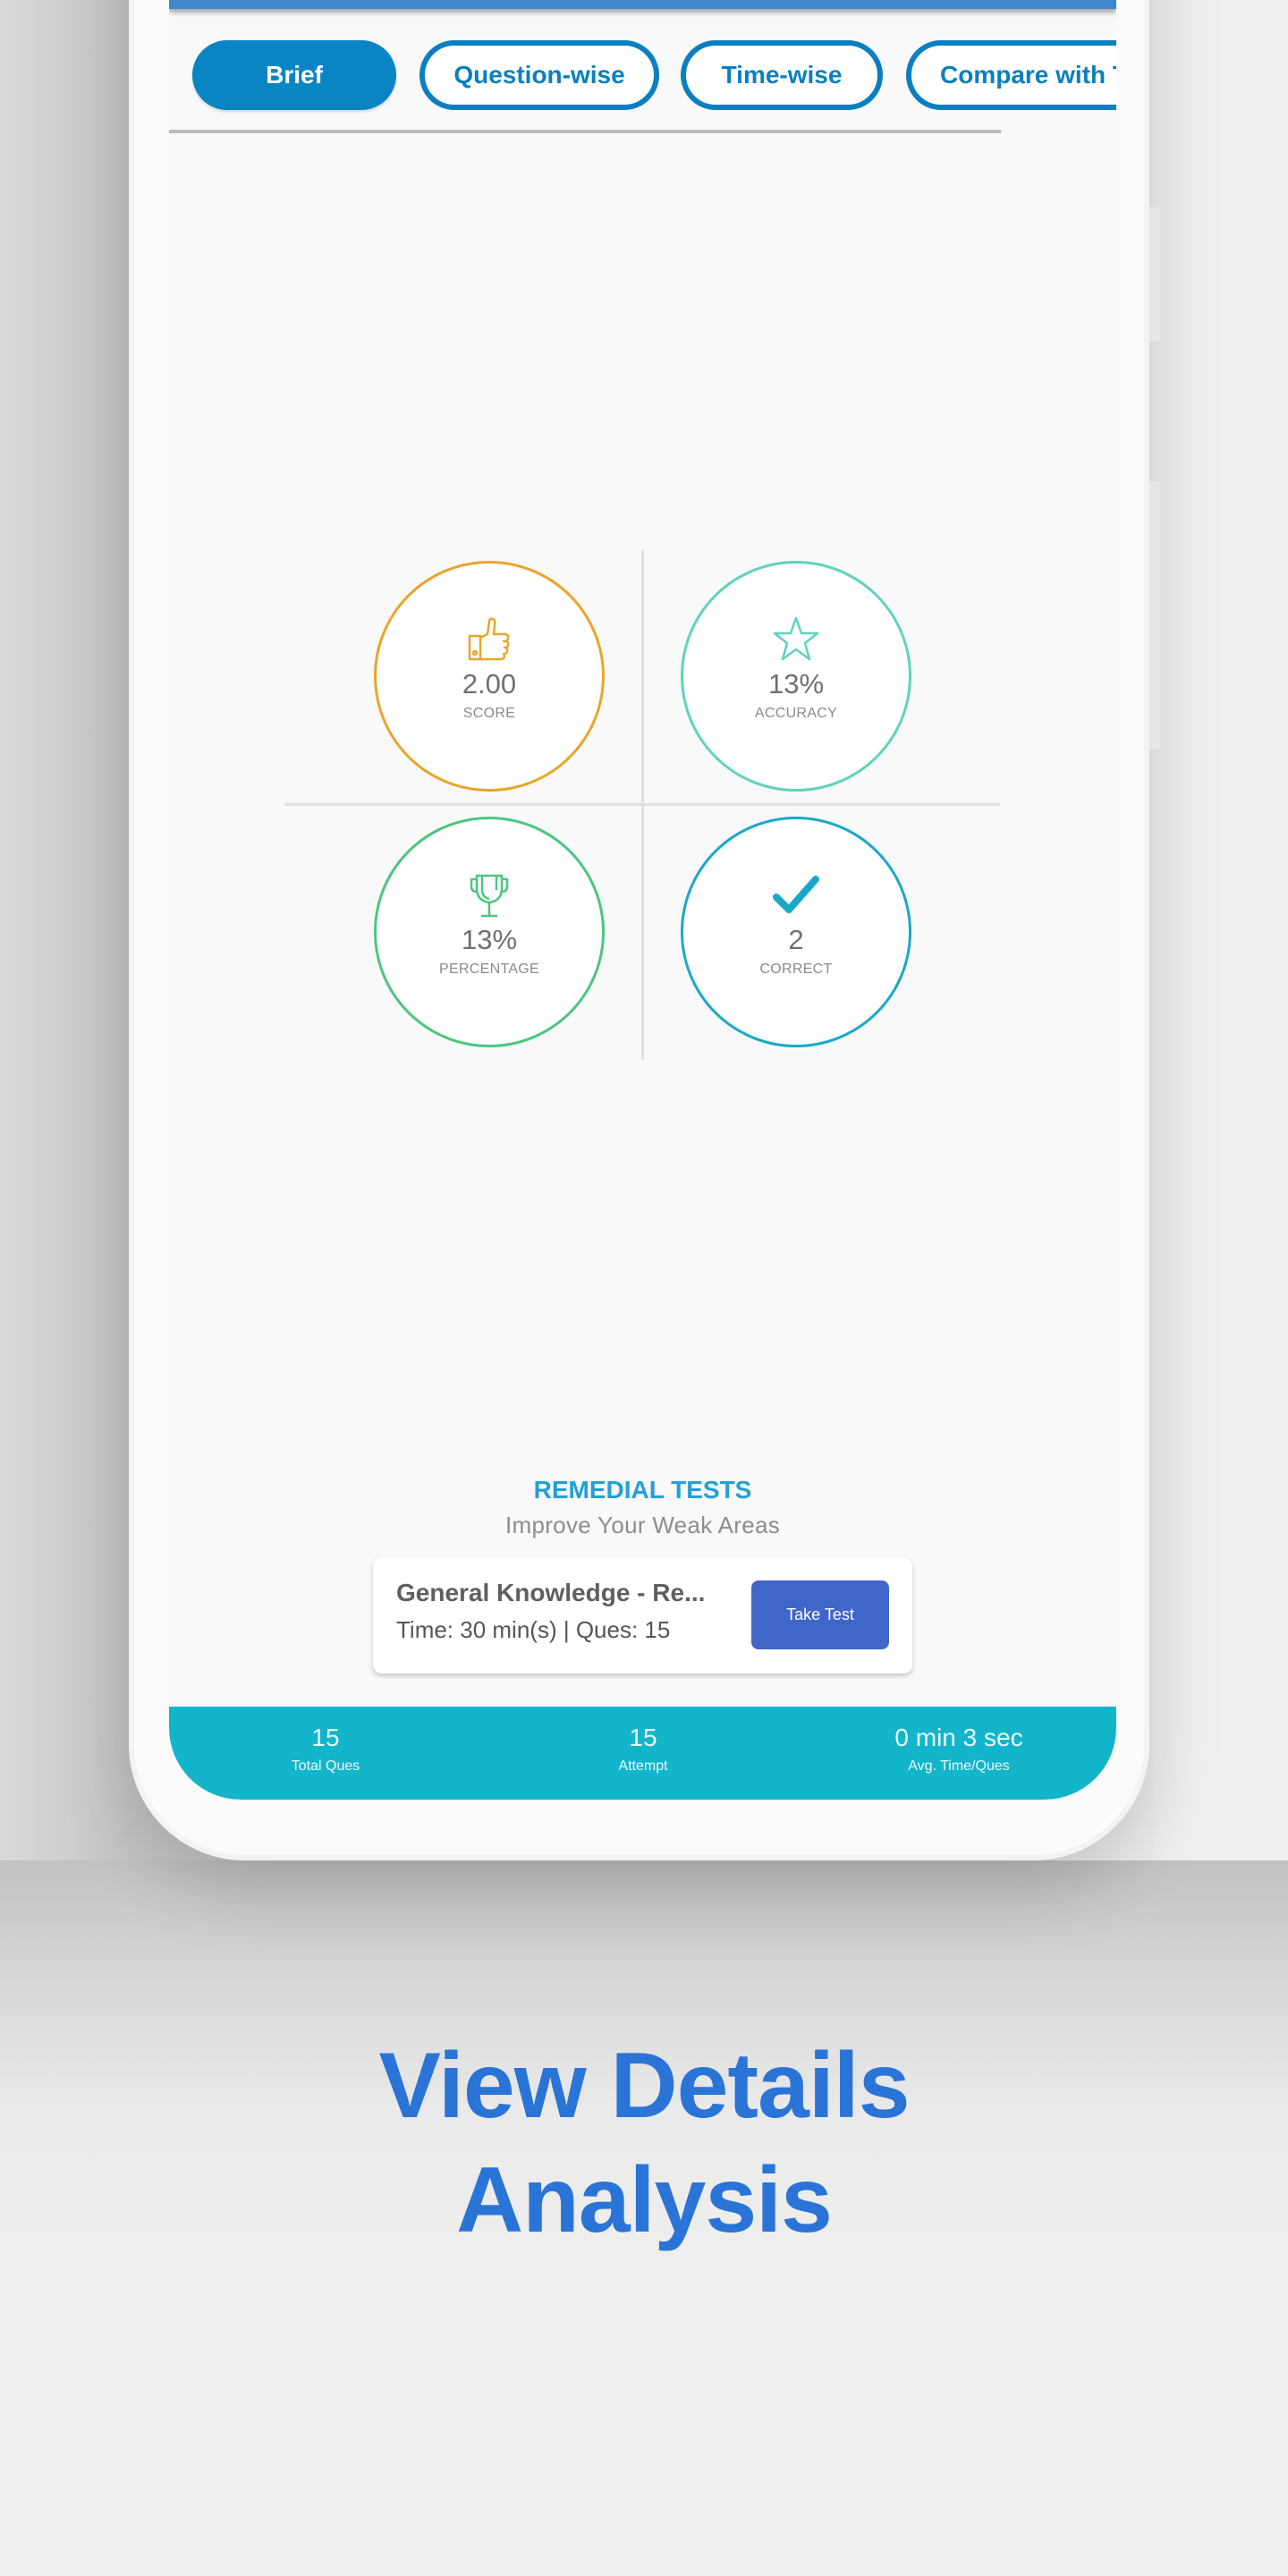 The image size is (1288, 2576). What do you see at coordinates (644, 2086) in the screenshot?
I see `headline-line-1: View Details` at bounding box center [644, 2086].